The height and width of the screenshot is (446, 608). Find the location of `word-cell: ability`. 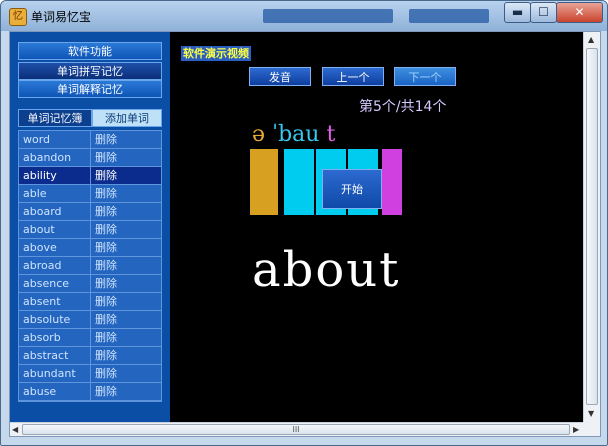

word-cell: ability is located at coordinates (55, 175).